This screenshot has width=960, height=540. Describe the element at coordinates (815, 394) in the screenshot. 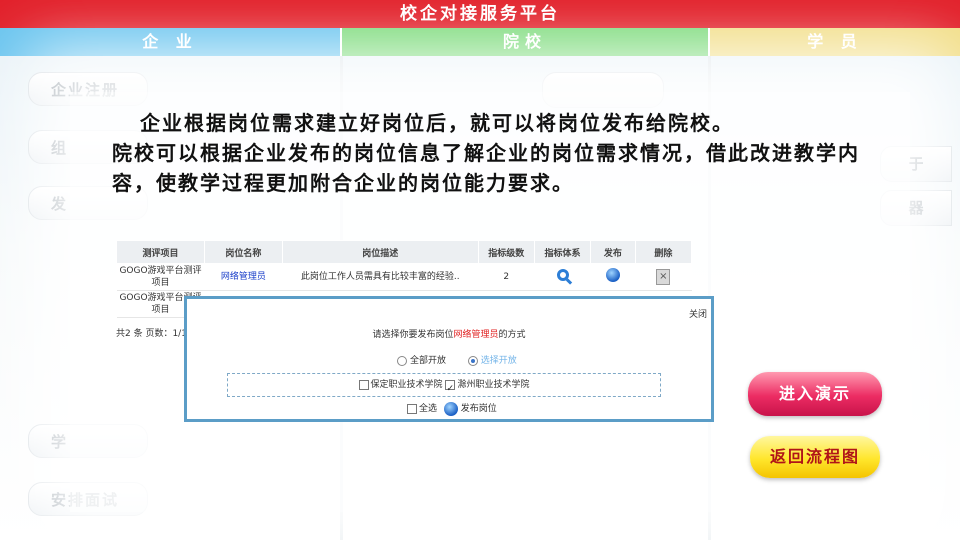

I see `enter-demo-button: 进入演示` at that location.